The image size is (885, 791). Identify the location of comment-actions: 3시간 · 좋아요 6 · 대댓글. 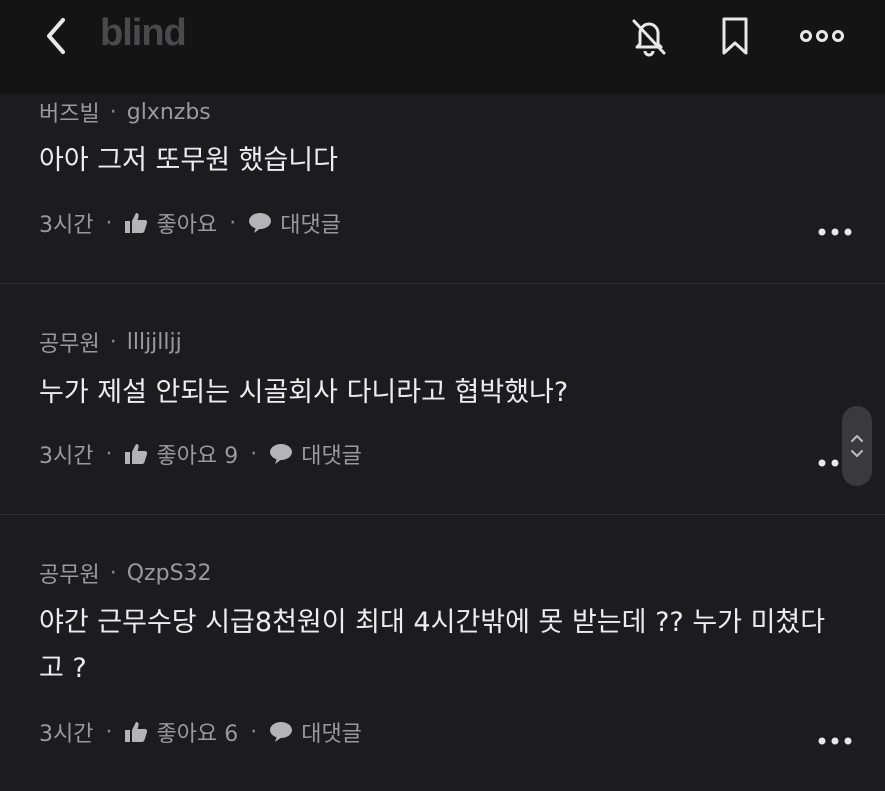
(200, 732).